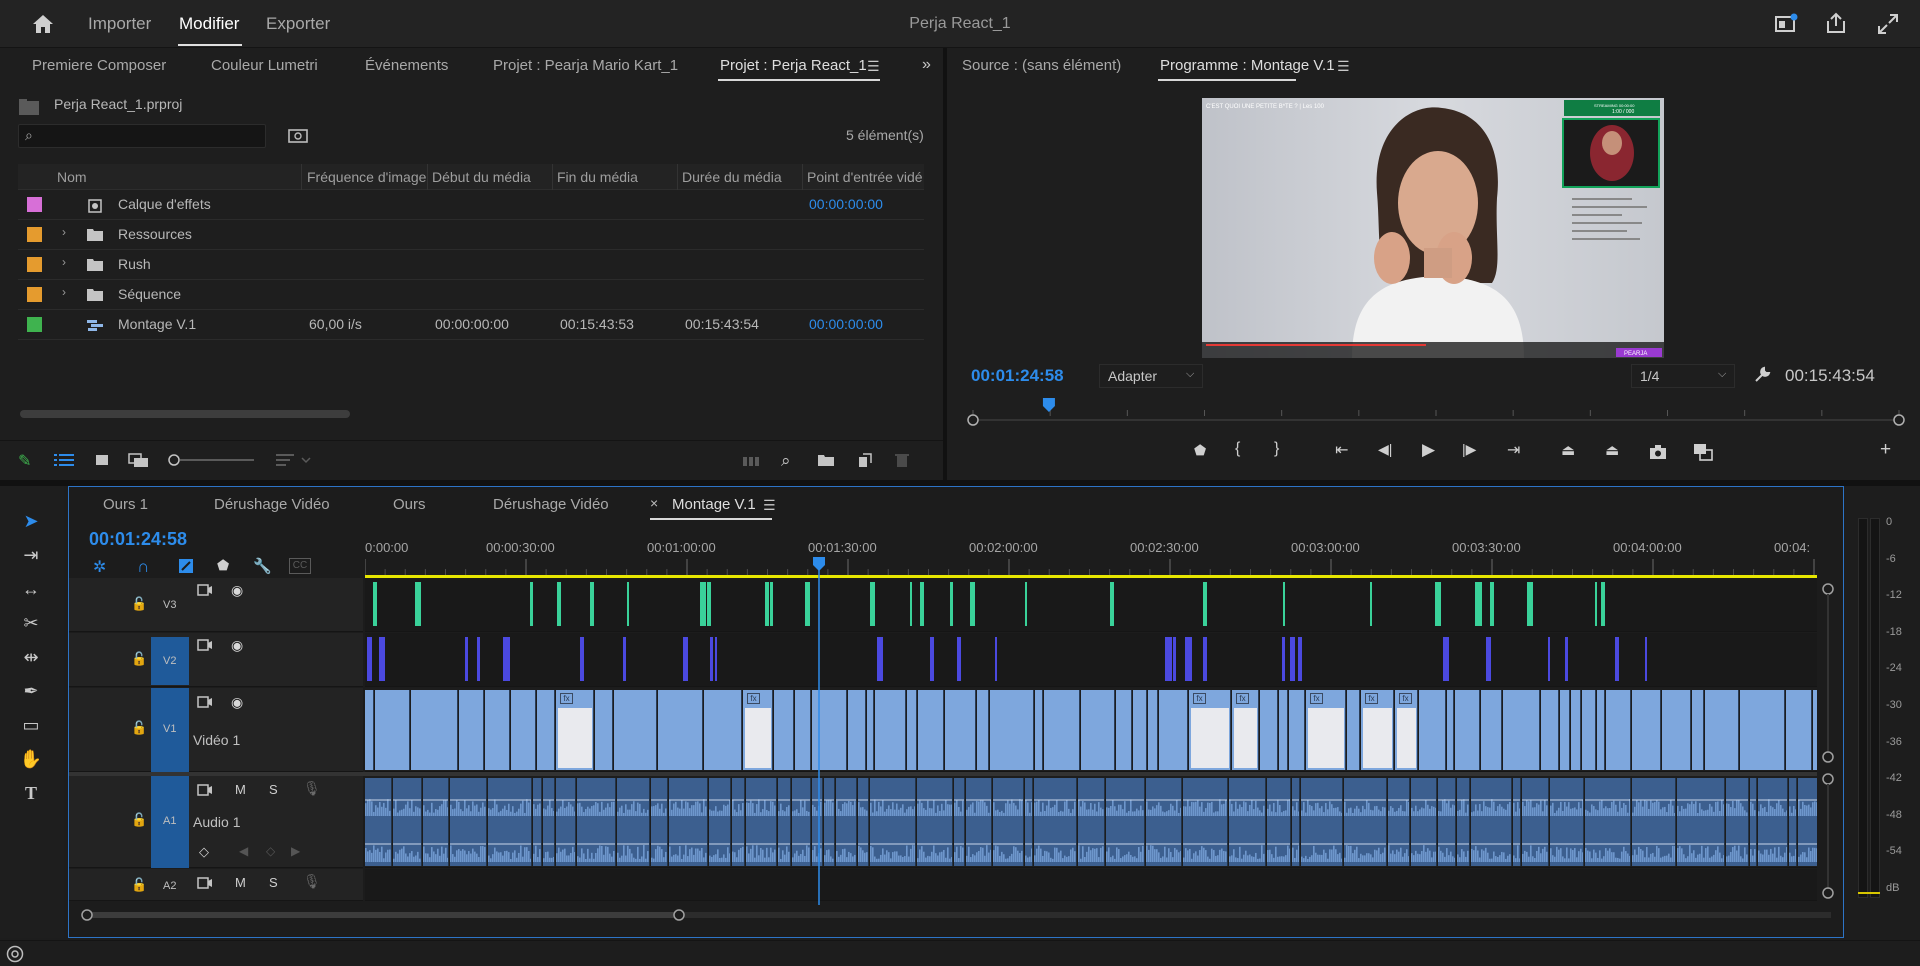 The height and width of the screenshot is (966, 1920). What do you see at coordinates (296, 460) in the screenshot?
I see `sort-icon` at bounding box center [296, 460].